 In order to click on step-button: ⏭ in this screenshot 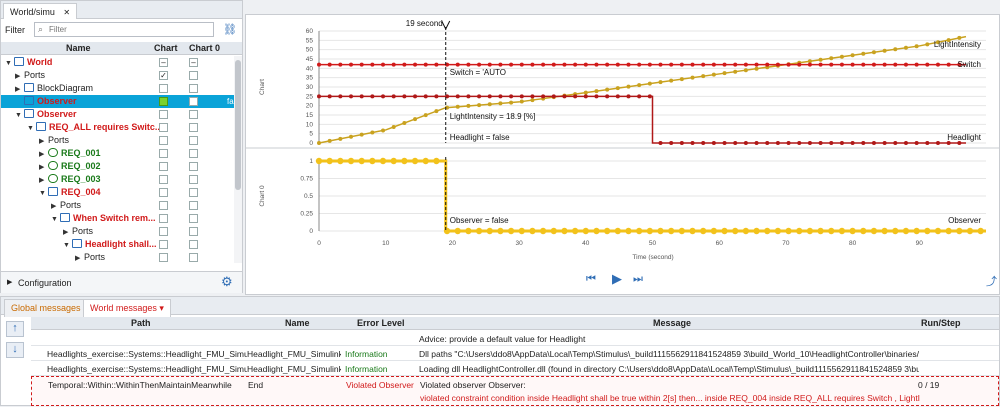, I will do `click(638, 279)`.